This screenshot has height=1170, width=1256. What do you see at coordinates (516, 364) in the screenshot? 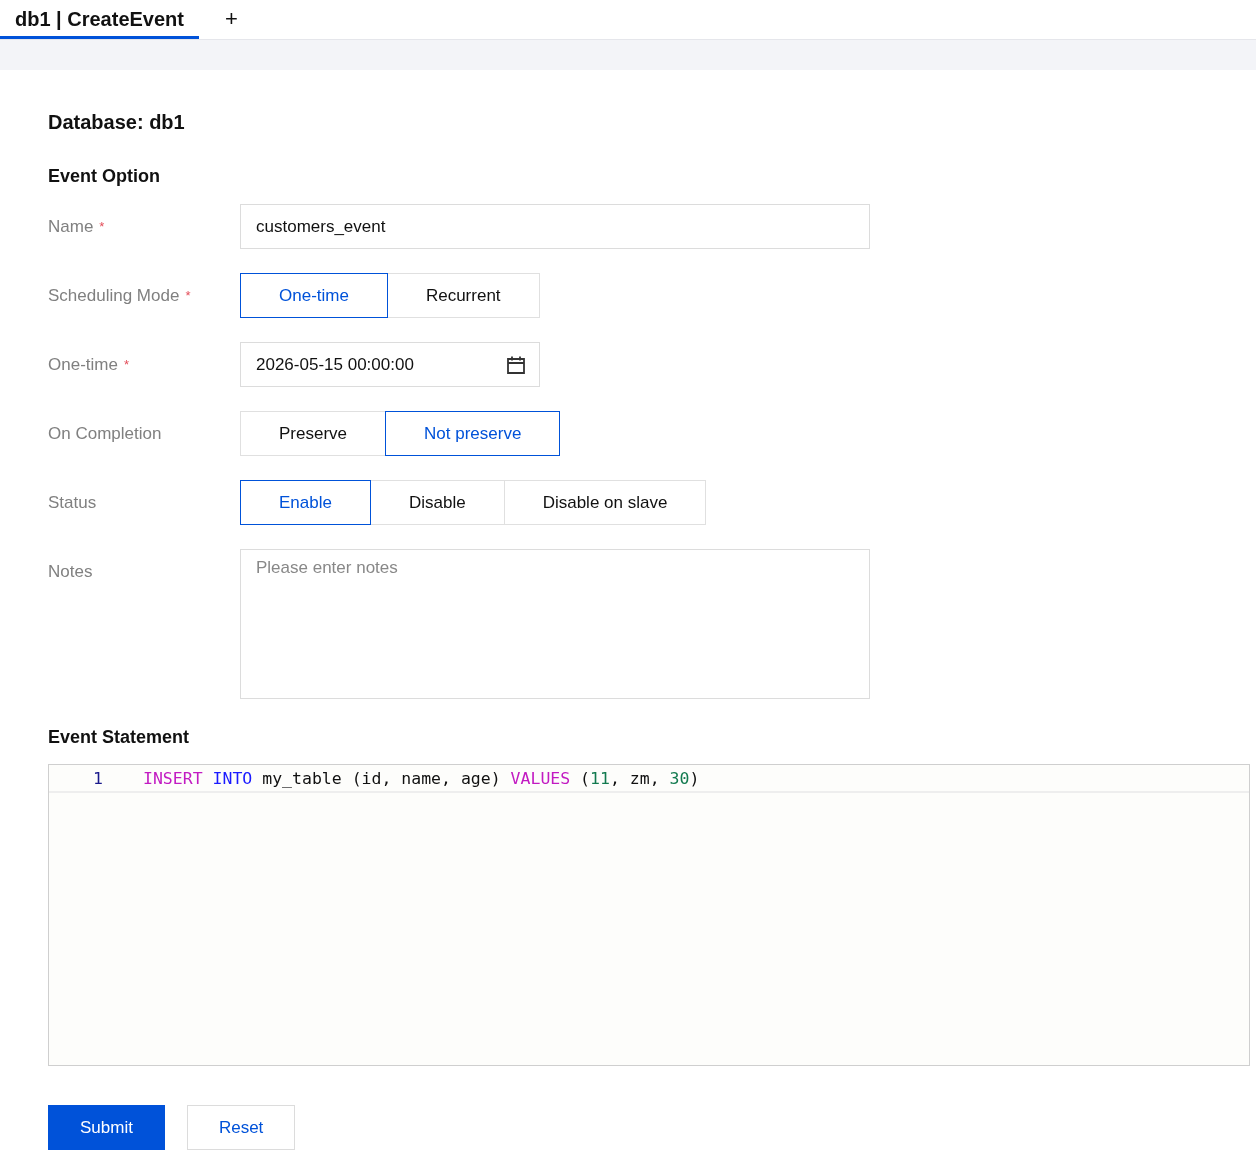
I see `calendar-icon` at bounding box center [516, 364].